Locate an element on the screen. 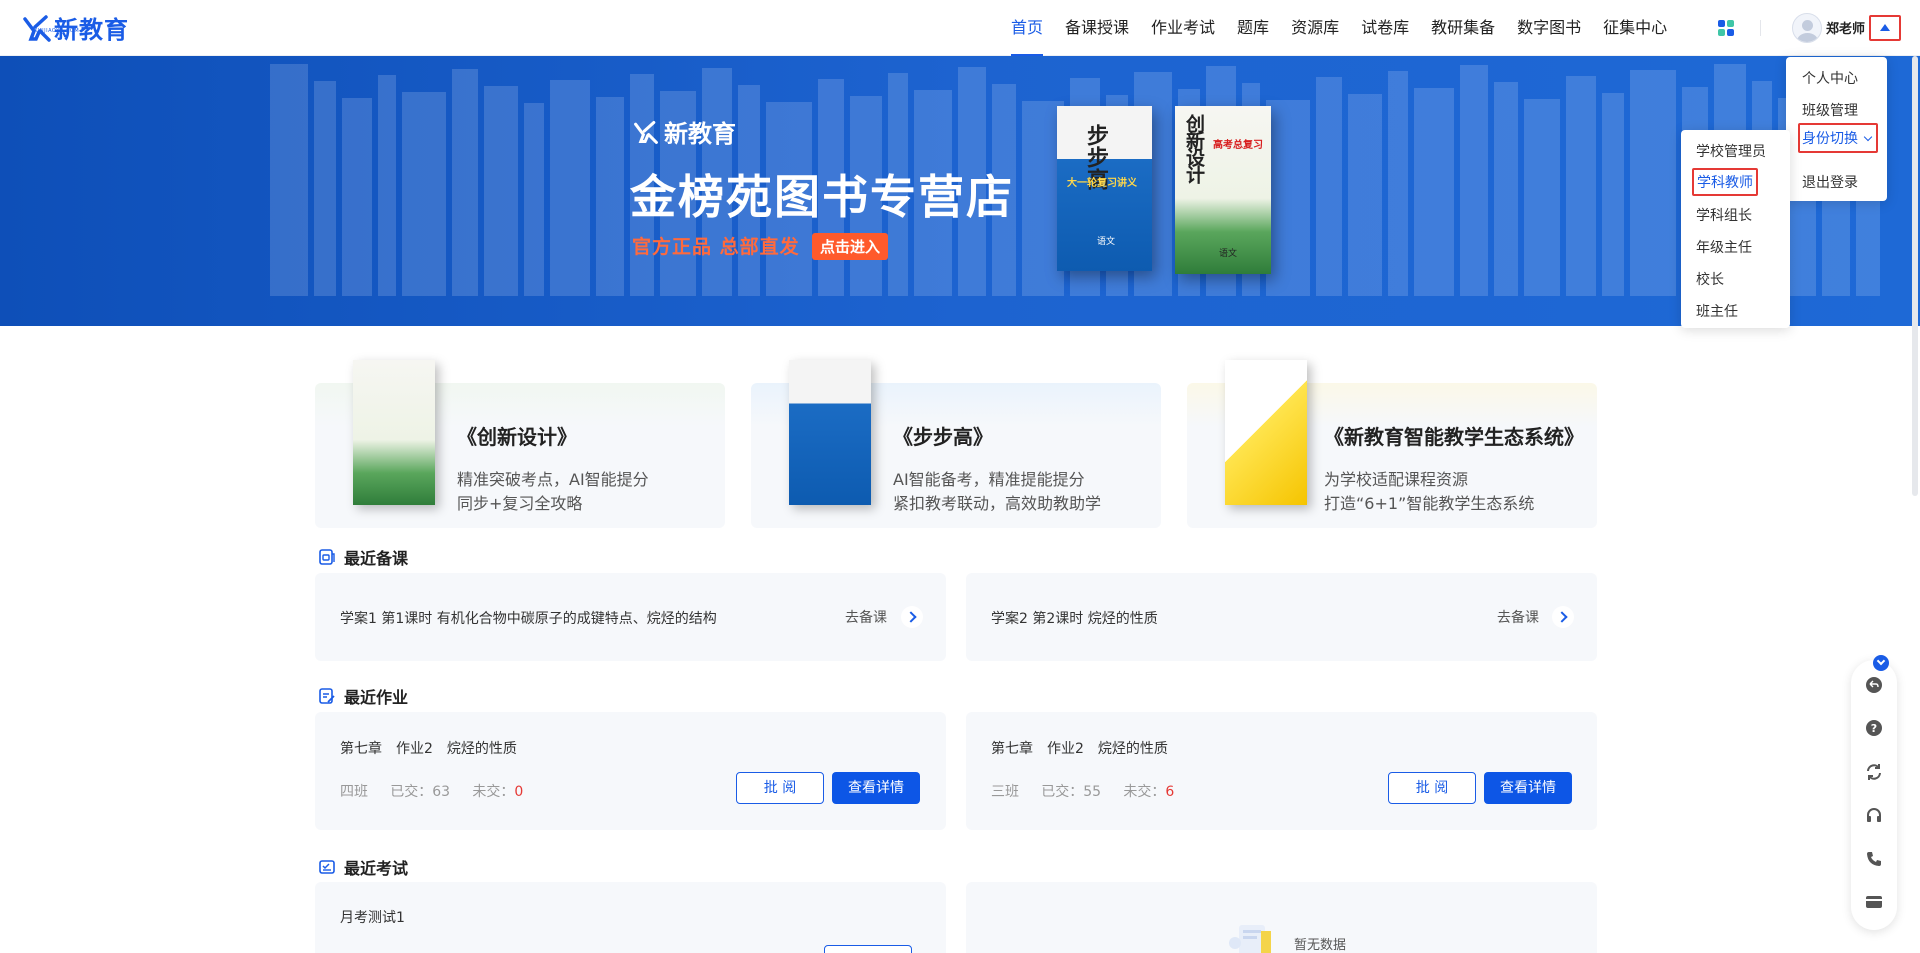 This screenshot has width=1920, height=953. exam-icon is located at coordinates (327, 867).